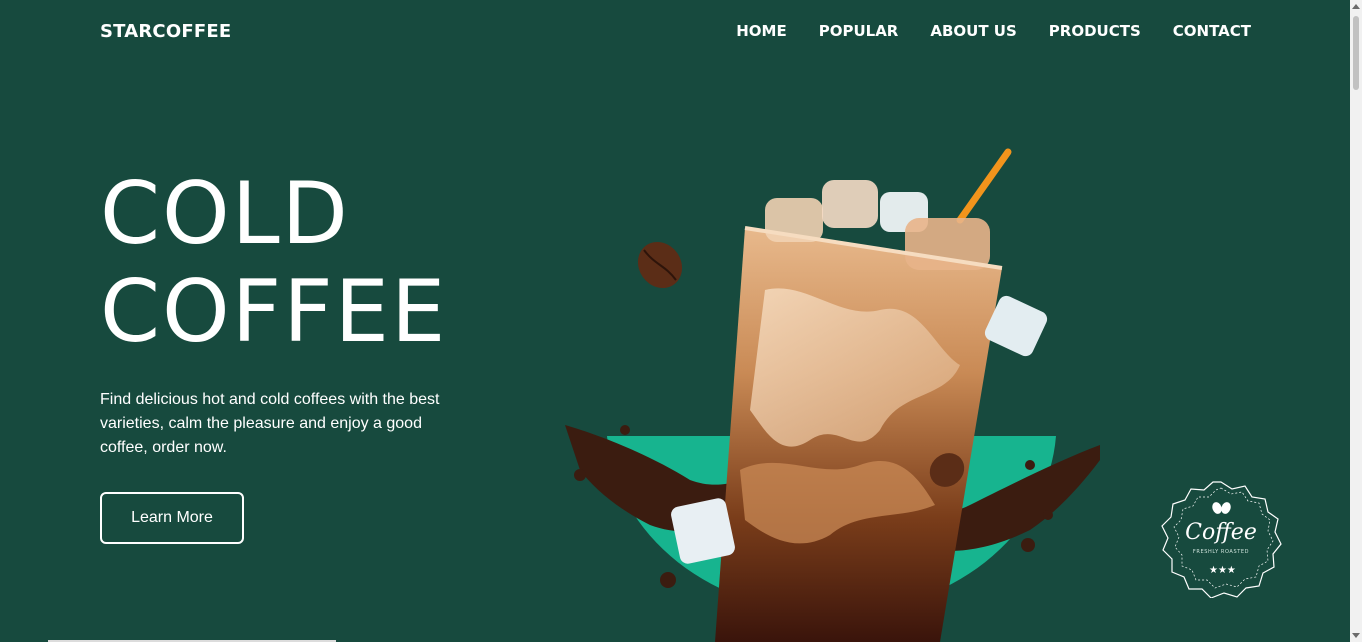 The width and height of the screenshot is (1362, 642). What do you see at coordinates (165, 31) in the screenshot?
I see `brand-logo: STARCOFFEE` at bounding box center [165, 31].